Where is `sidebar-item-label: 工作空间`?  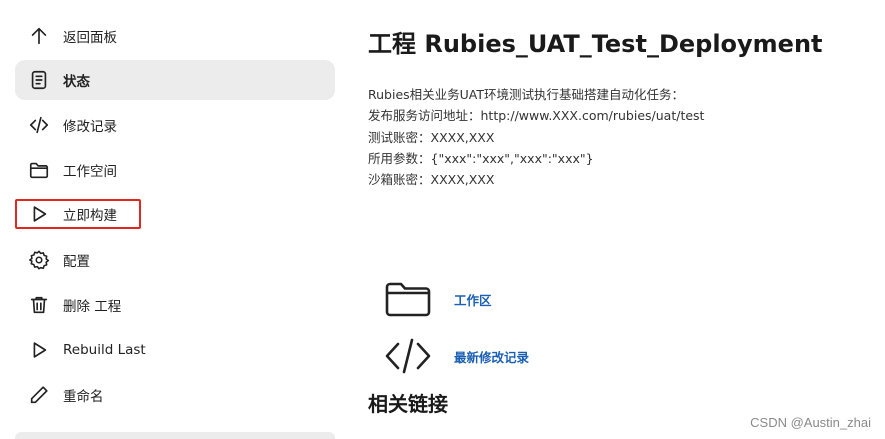 sidebar-item-label: 工作空间 is located at coordinates (90, 172).